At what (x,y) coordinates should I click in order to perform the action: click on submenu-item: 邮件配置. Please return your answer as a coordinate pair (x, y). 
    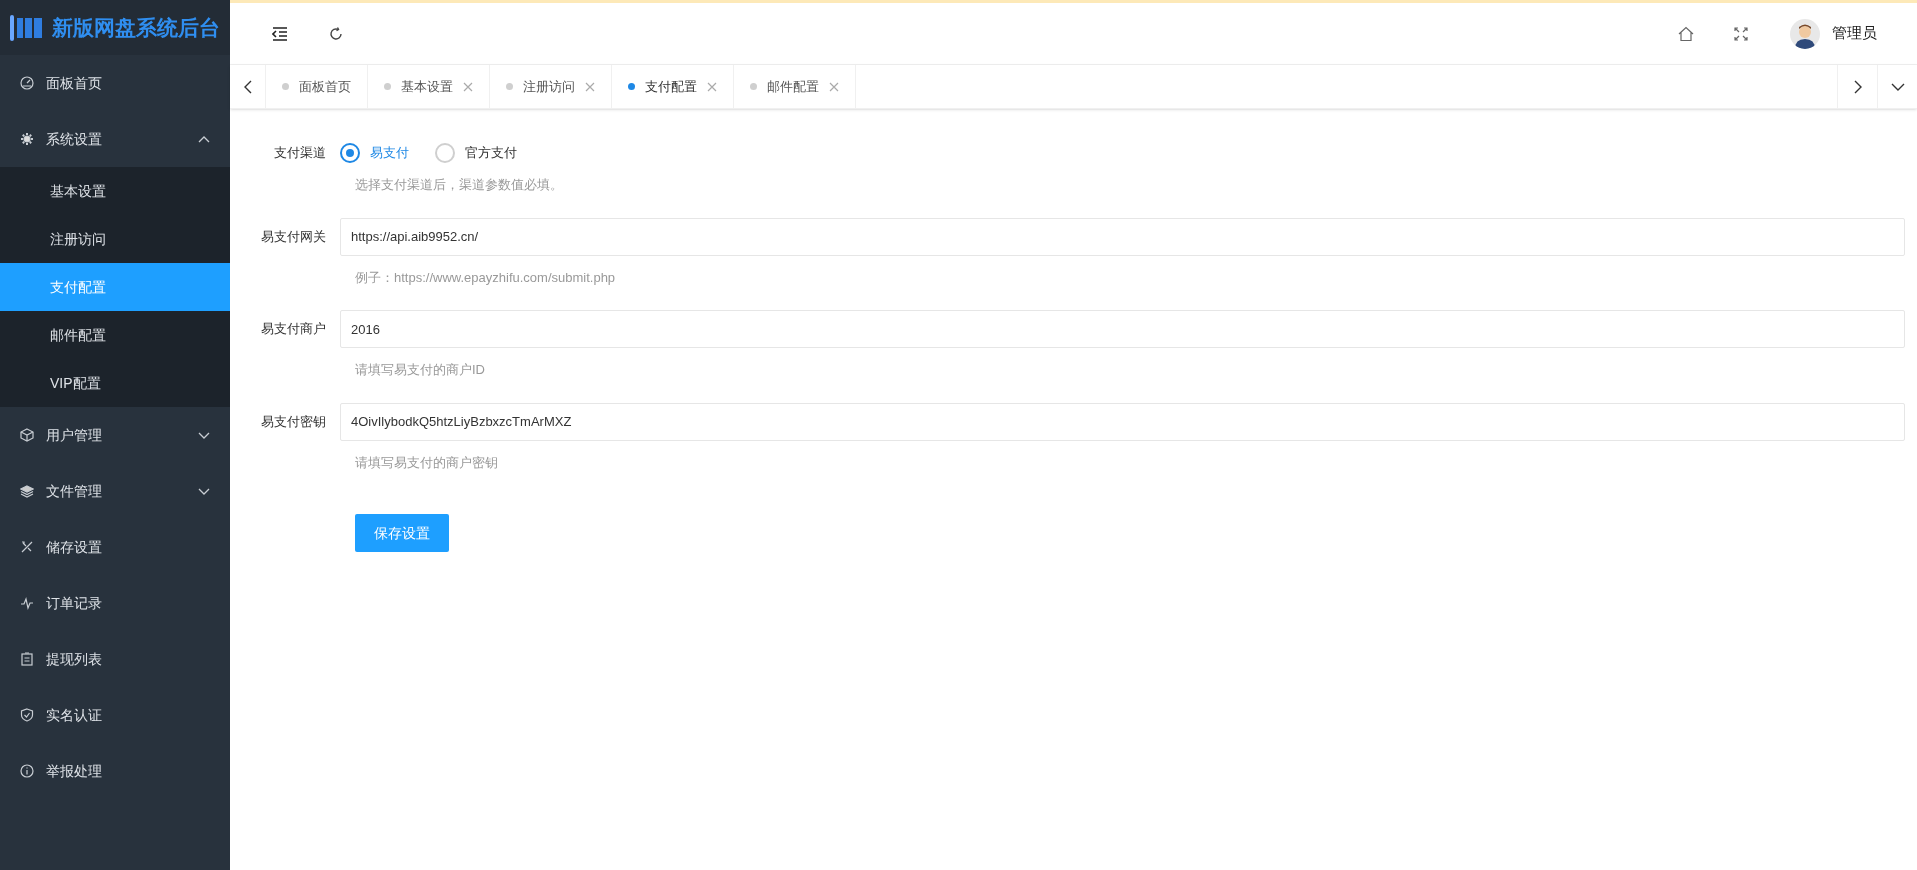
    Looking at the image, I should click on (115, 335).